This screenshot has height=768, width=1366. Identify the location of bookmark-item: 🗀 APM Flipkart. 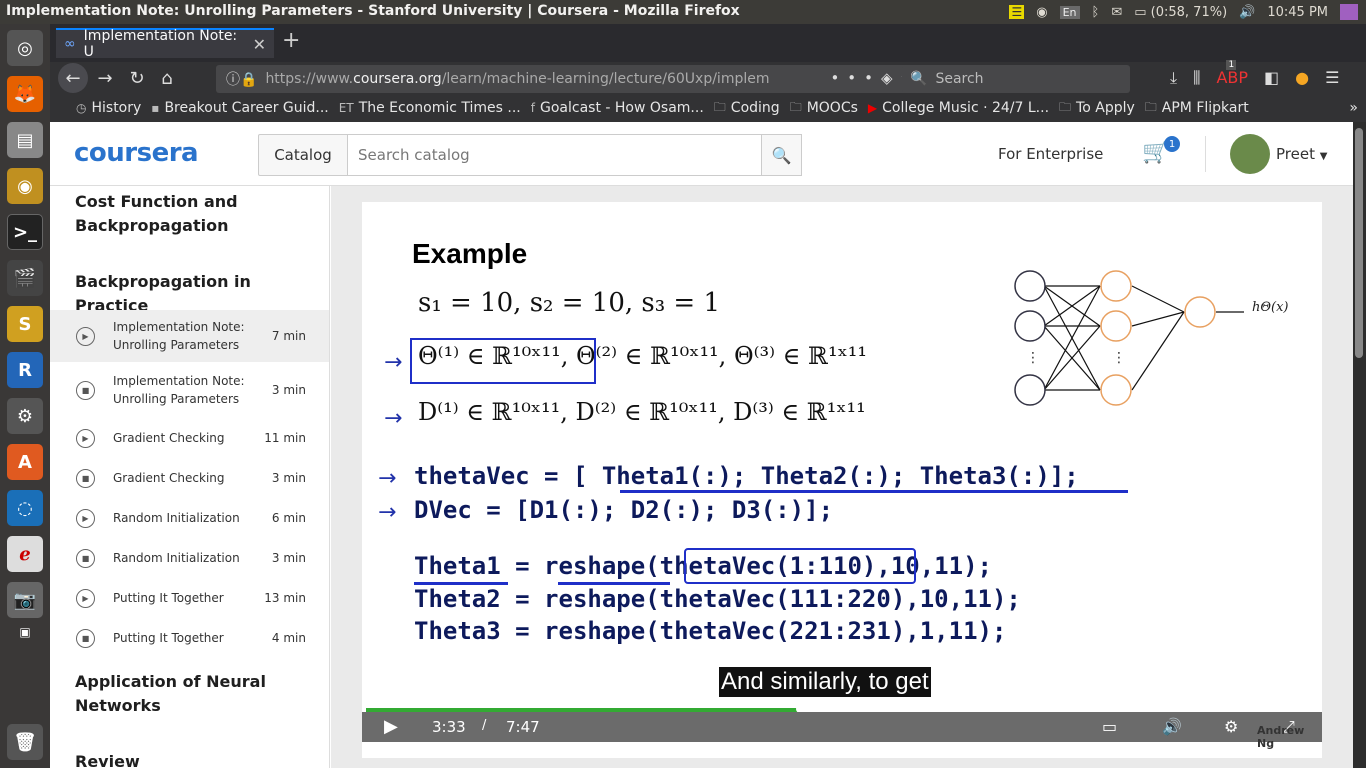
(1197, 108).